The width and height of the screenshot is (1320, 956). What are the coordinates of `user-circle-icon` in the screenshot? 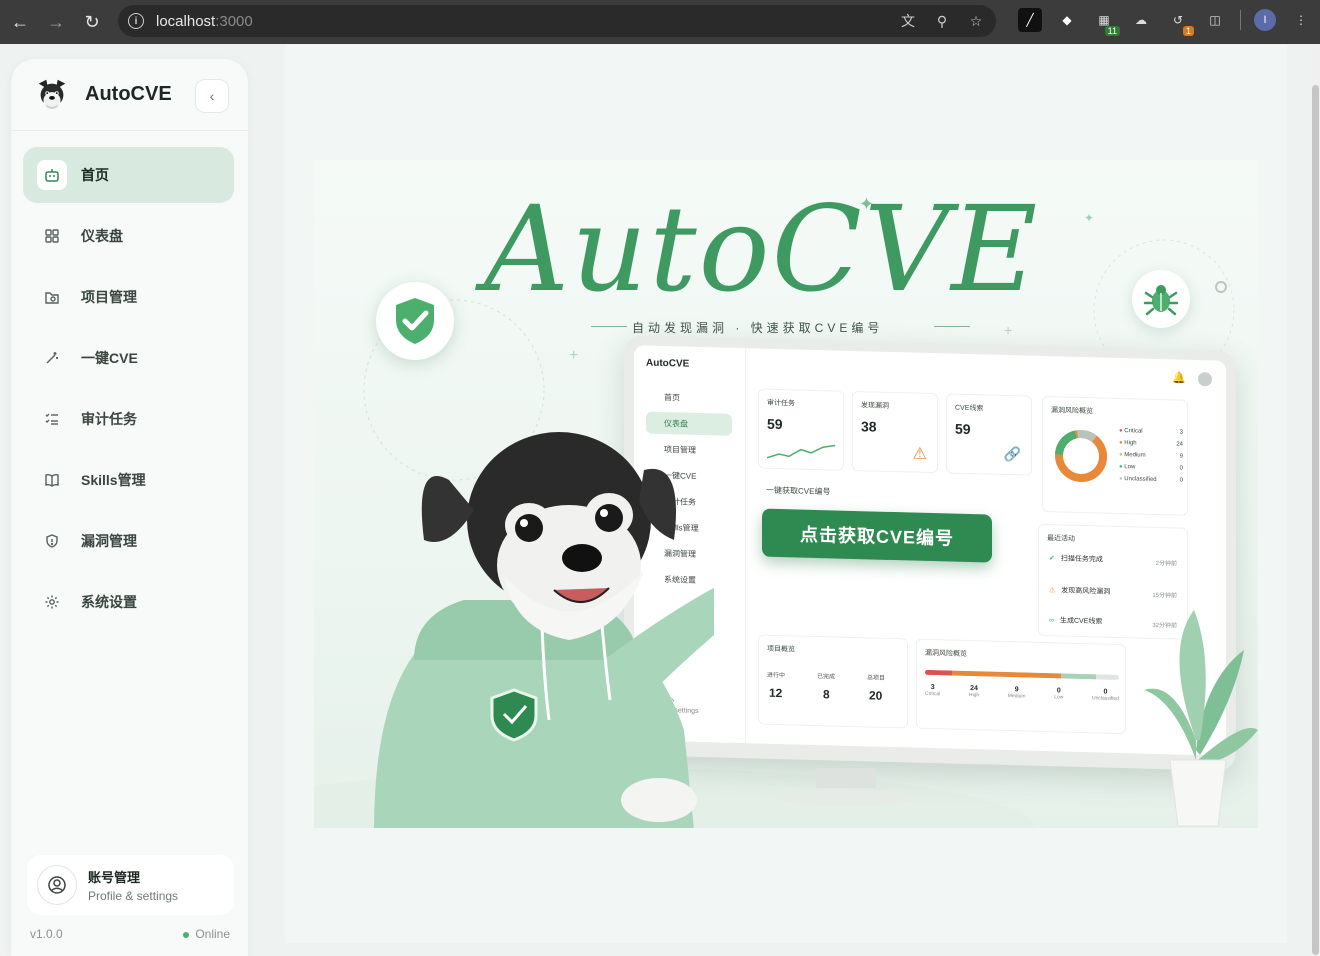 It's located at (57, 885).